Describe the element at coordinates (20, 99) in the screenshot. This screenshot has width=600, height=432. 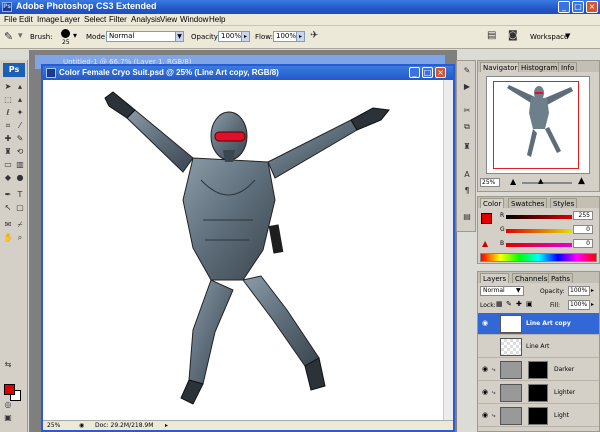
I see `marquee-tool-arrow-icon: ▴` at that location.